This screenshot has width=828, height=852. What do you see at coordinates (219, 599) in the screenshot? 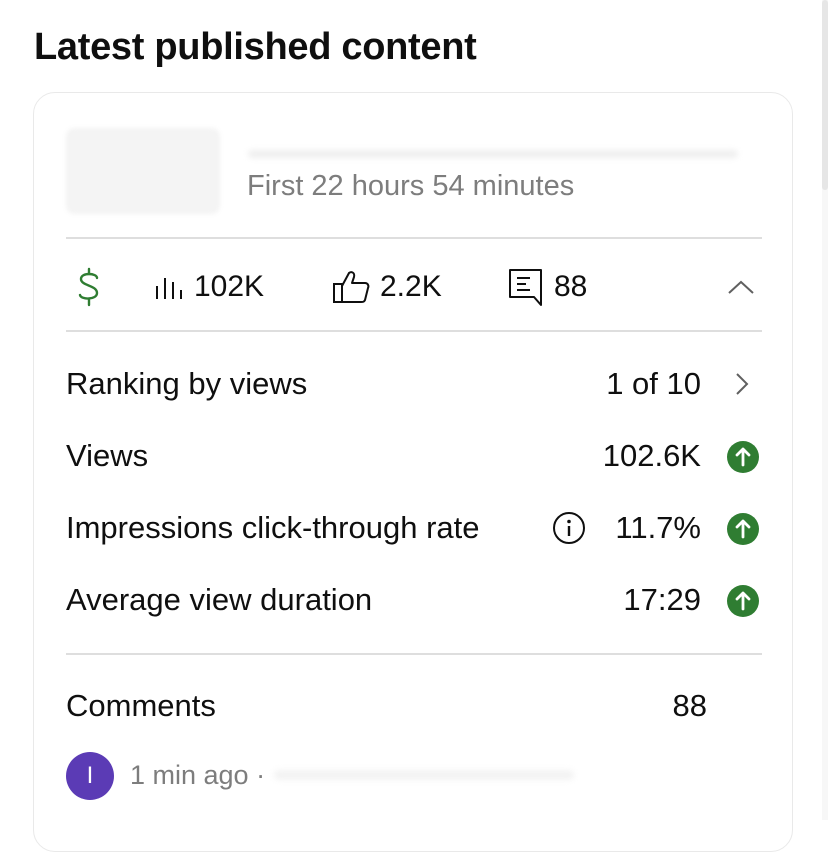
I see `metric-label: Average view duration` at bounding box center [219, 599].